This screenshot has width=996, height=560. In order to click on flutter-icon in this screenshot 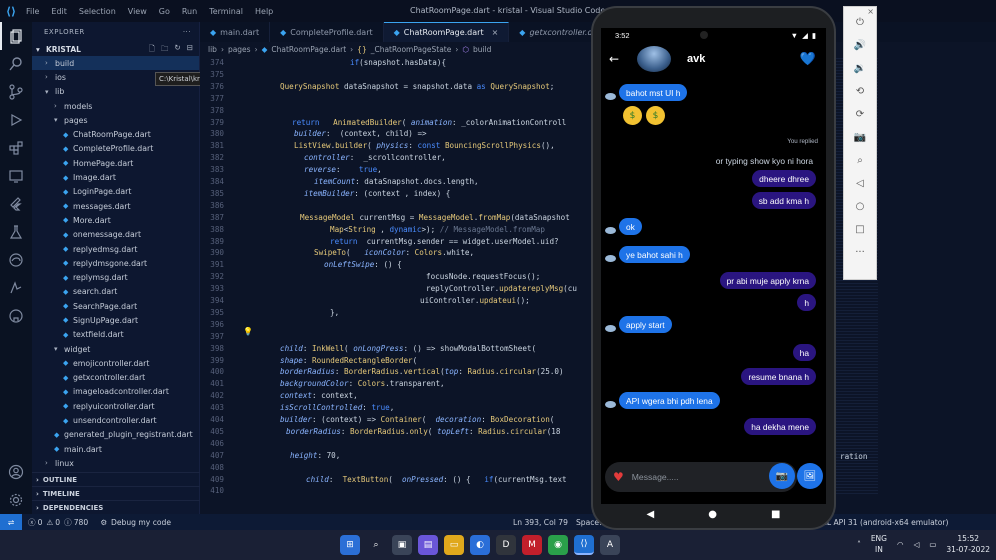, I will do `click(16, 204)`.